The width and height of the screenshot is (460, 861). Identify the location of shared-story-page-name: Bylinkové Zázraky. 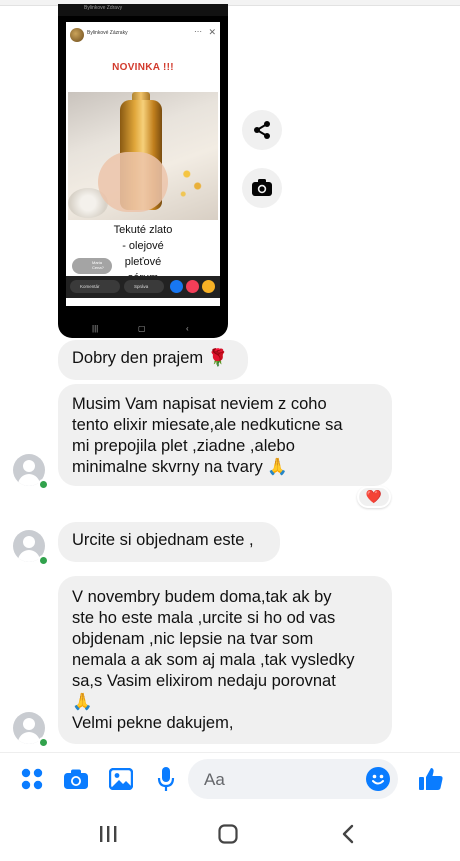
(107, 33).